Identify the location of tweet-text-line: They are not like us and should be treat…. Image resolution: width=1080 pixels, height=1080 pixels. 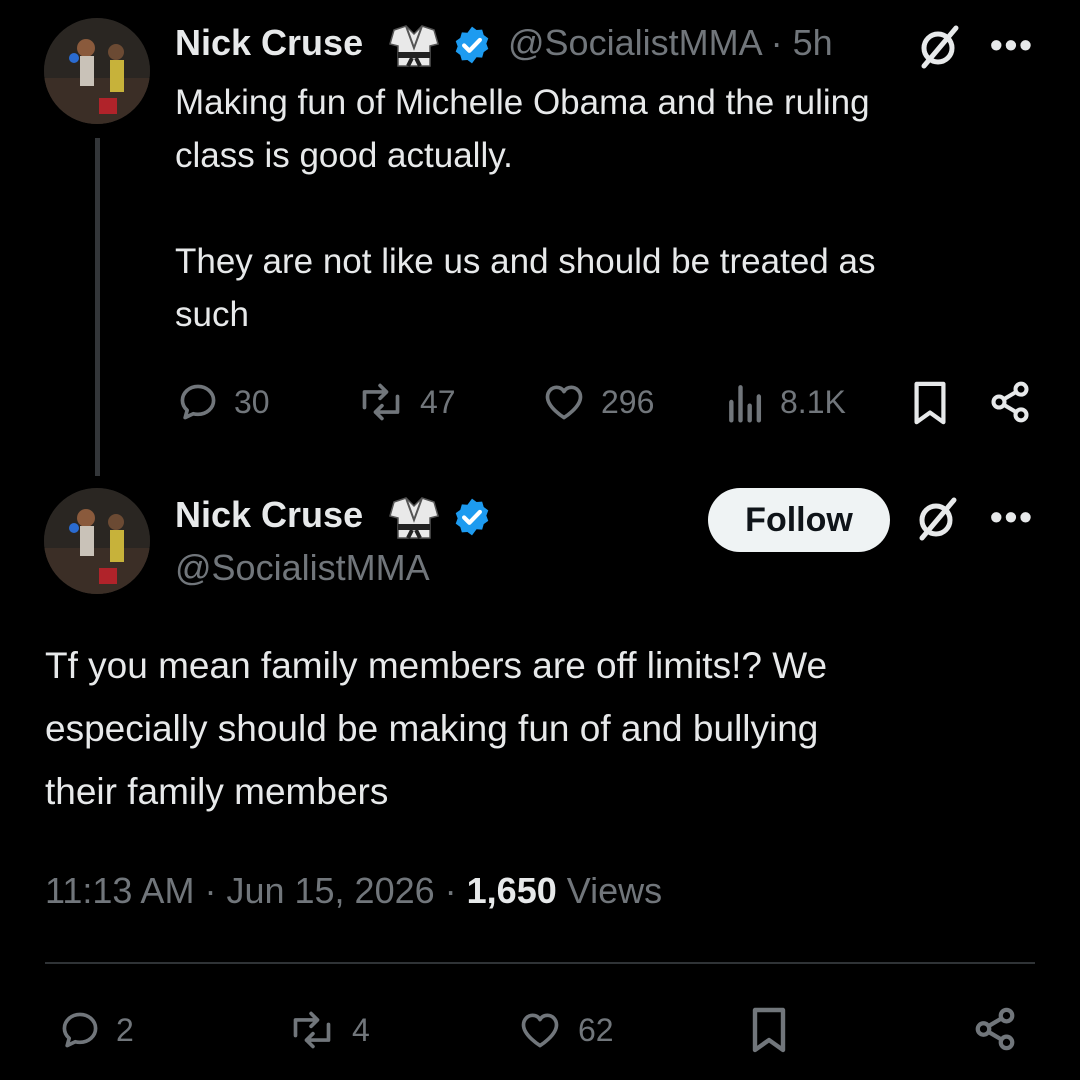
(525, 261).